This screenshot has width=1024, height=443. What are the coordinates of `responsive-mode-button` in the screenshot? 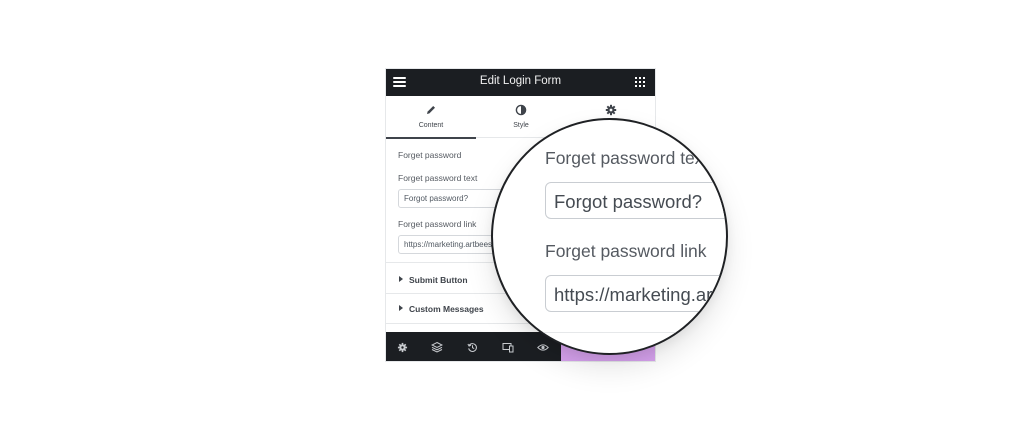 It's located at (508, 347).